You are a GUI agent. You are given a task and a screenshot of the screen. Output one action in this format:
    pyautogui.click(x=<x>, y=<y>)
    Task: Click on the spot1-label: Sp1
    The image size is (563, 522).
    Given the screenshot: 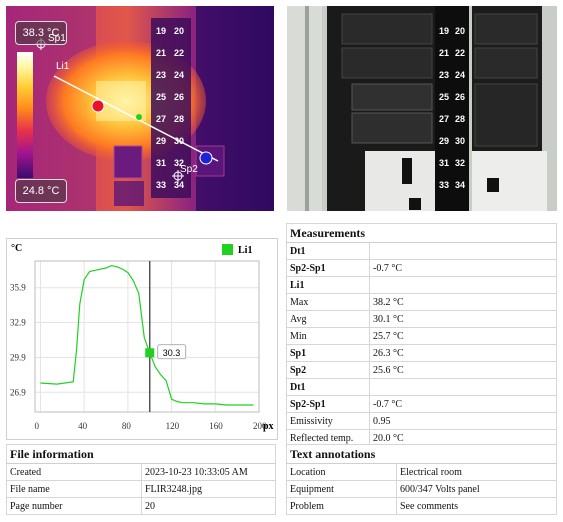 What is the action you would take?
    pyautogui.click(x=57, y=38)
    